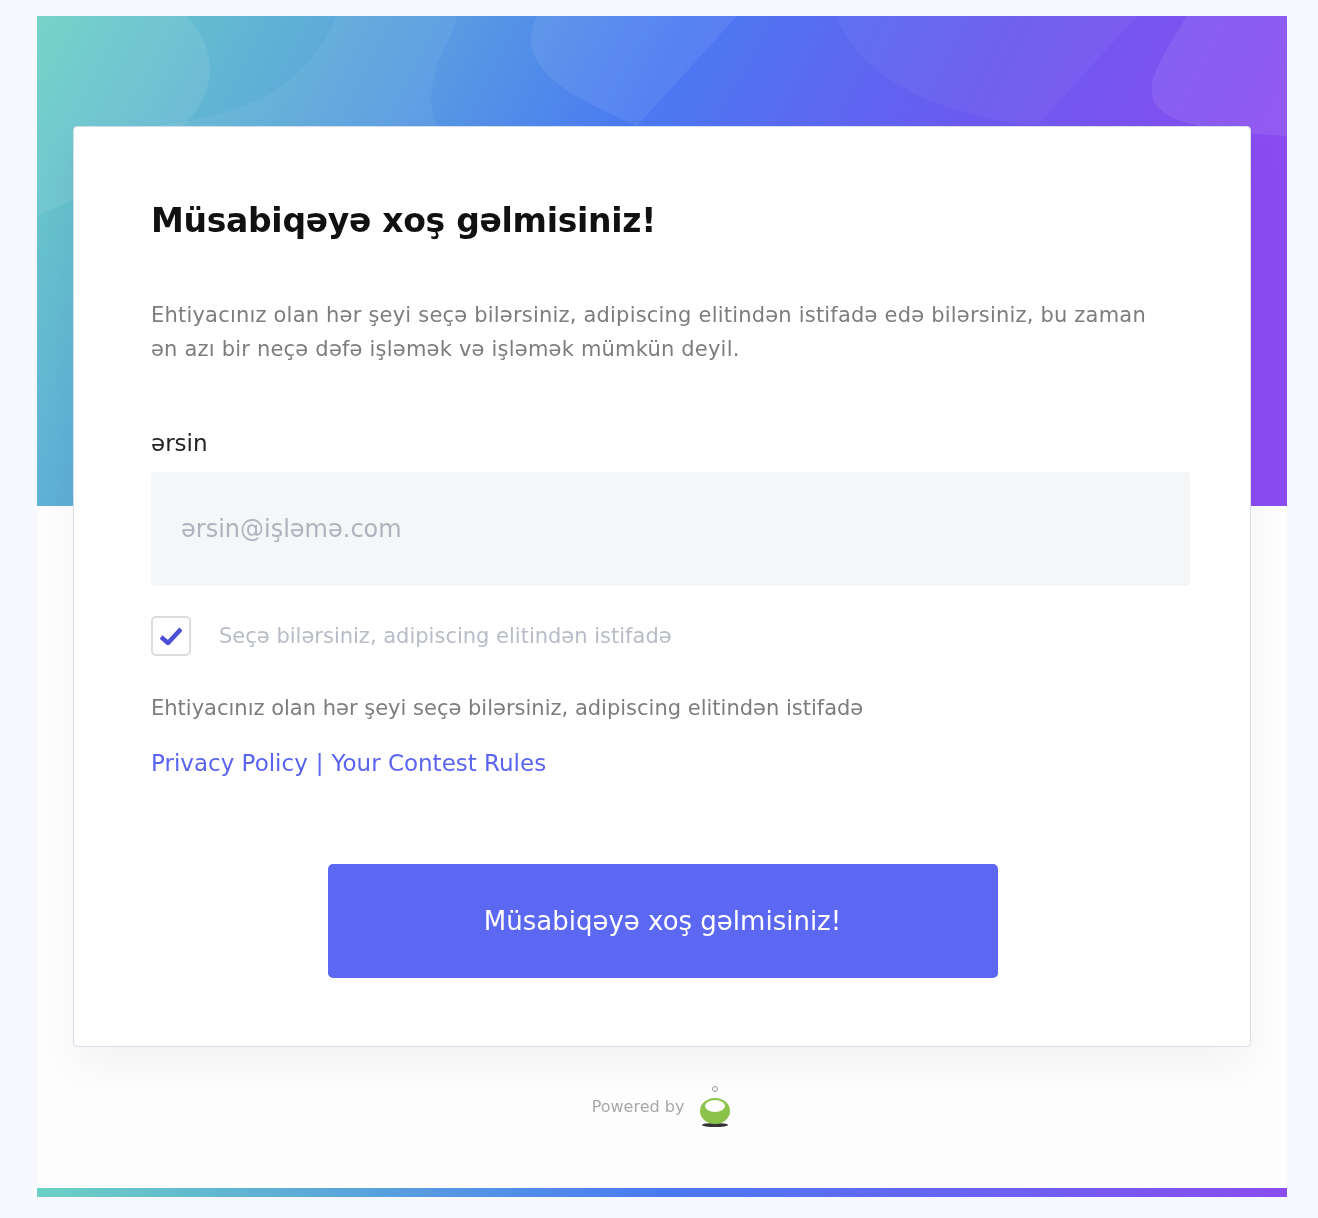 This screenshot has height=1218, width=1318. I want to click on note-text: Ehtiyacınız olan hər şeyi seçə bilərsiniz, adipiscing elitindən istifadə, so click(508, 708).